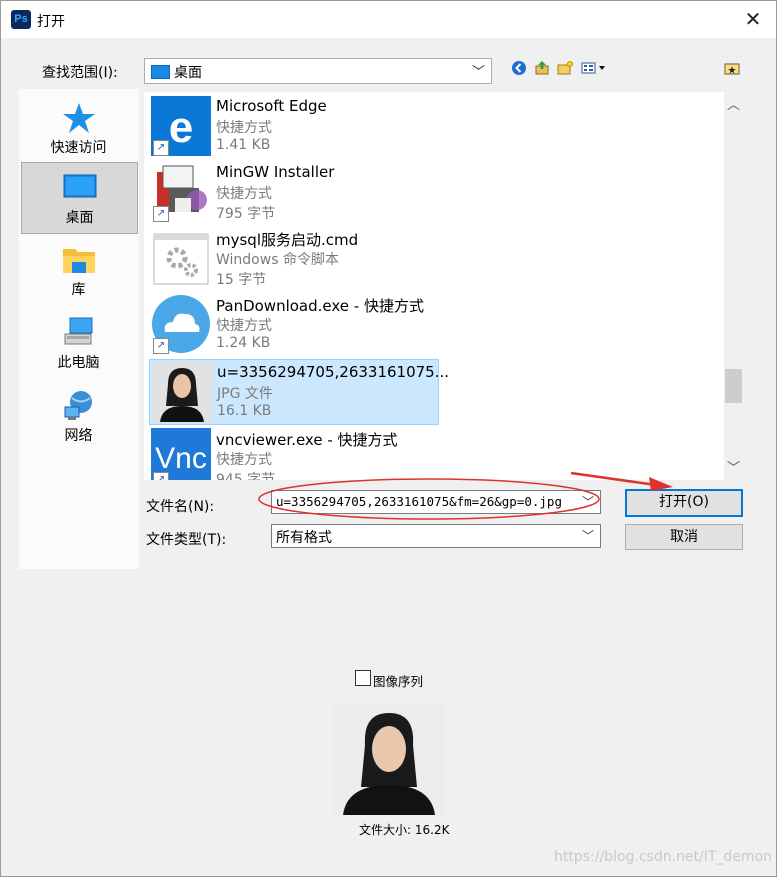 The image size is (777, 877). I want to click on file-type: JPG 文件, so click(245, 394).